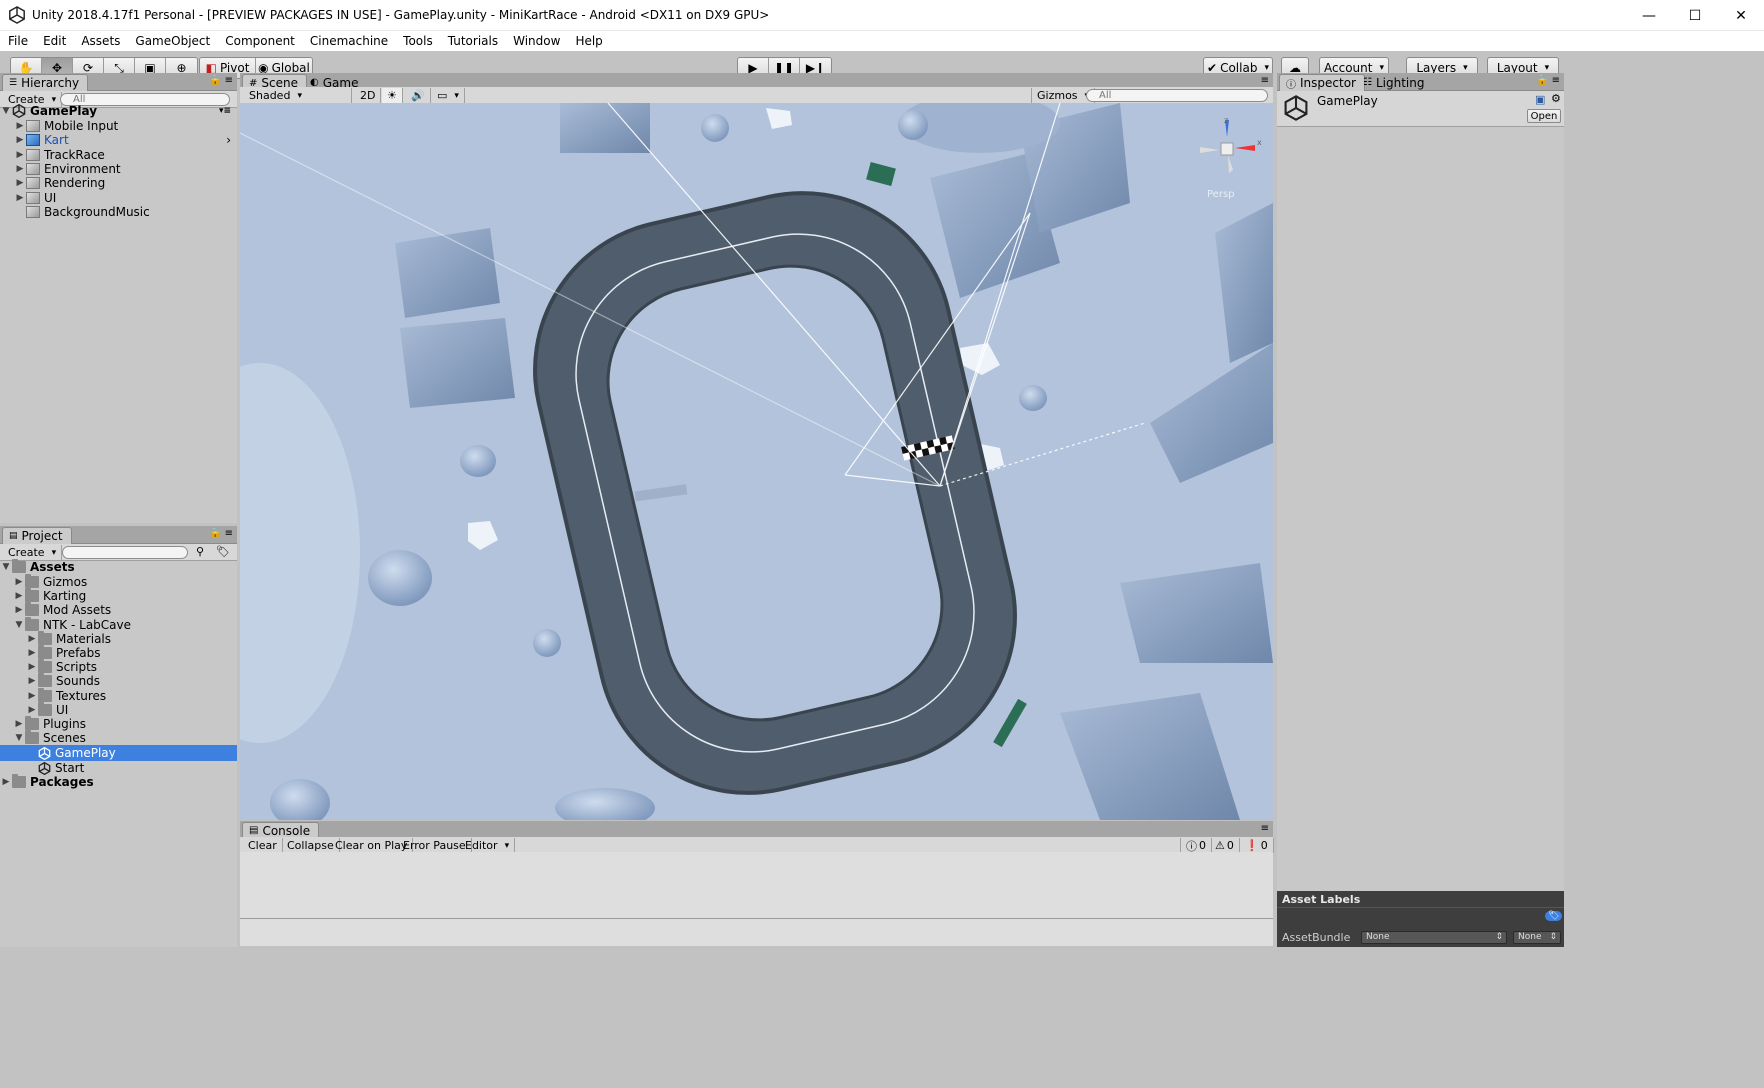  Describe the element at coordinates (349, 41) in the screenshot. I see `menu-cinemachine: Cinemachine` at that location.